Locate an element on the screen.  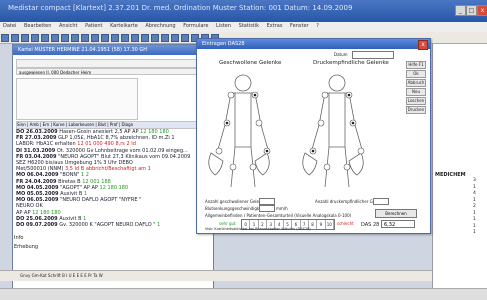
menu-item: Karteikarte is located at coordinates (124, 26).